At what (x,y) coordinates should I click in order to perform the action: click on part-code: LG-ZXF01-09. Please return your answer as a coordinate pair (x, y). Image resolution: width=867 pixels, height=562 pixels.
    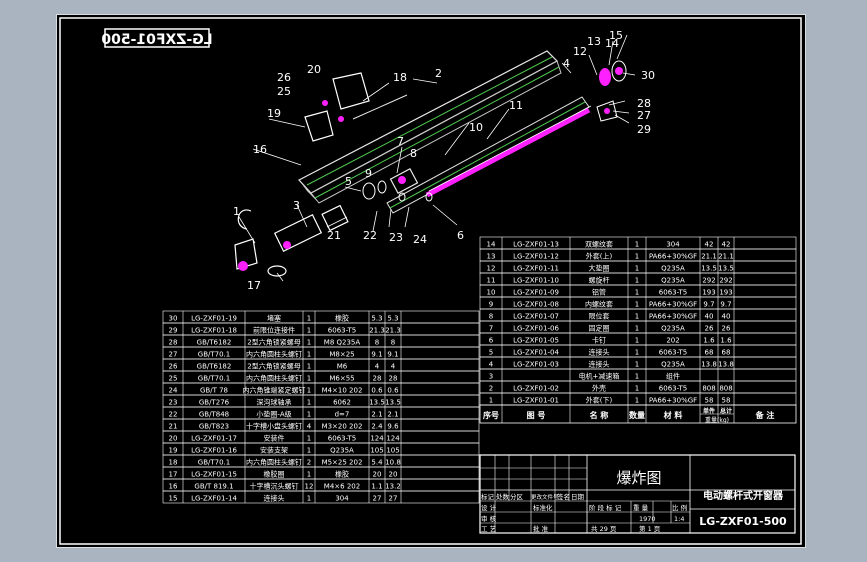
    Looking at the image, I should click on (536, 293).